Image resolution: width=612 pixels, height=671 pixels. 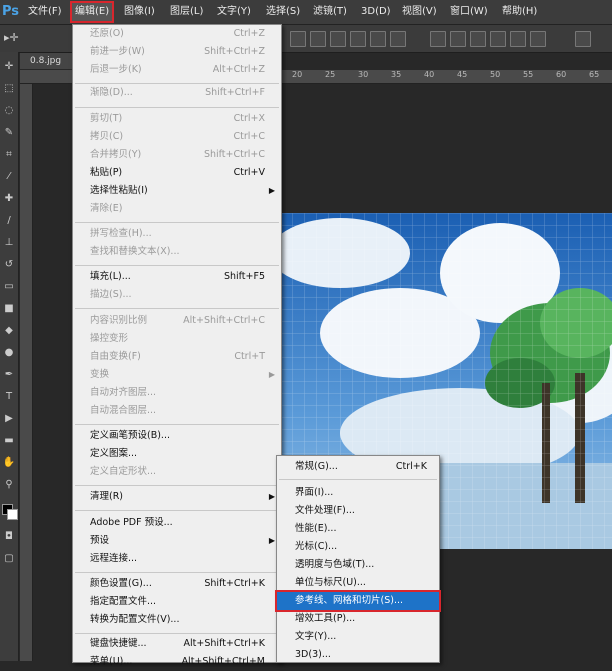 What do you see at coordinates (9, 309) in the screenshot?
I see `gradient-tool: ■` at bounding box center [9, 309].